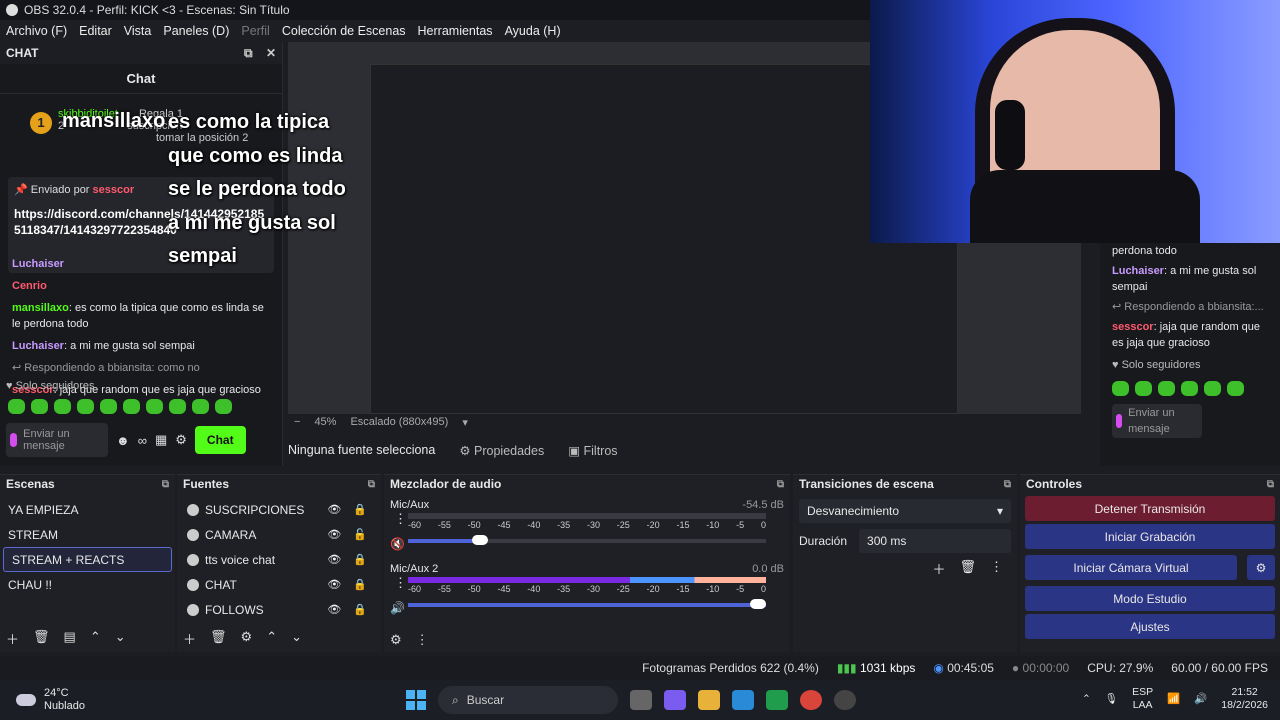  I want to click on weather-widget: 24°C Nublado, so click(42, 700).